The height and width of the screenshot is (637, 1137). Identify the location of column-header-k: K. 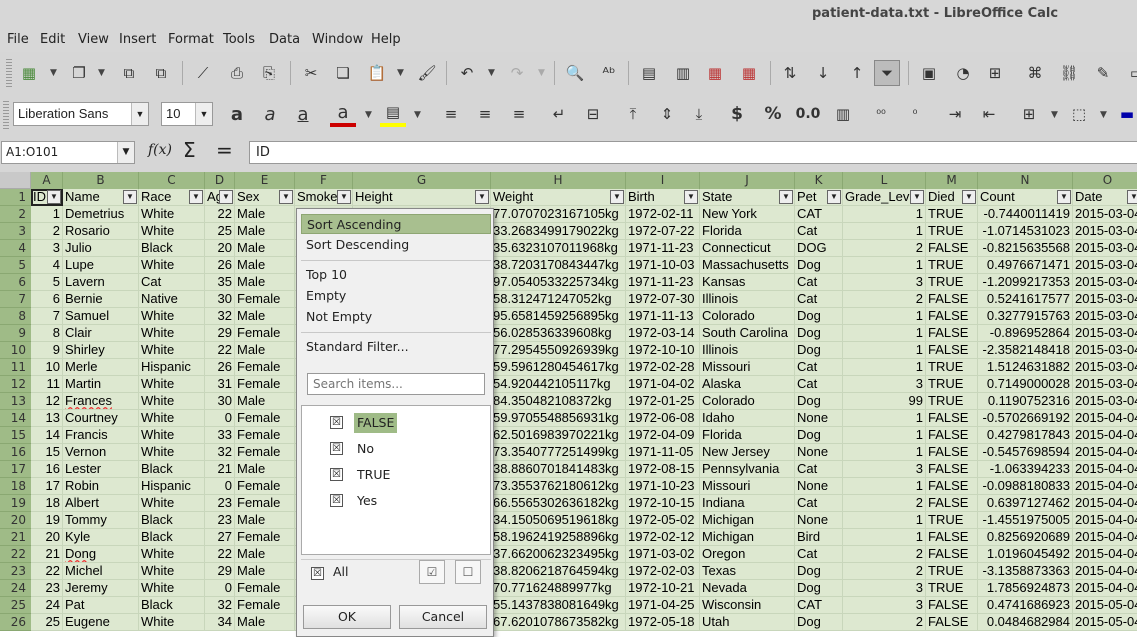
(819, 180).